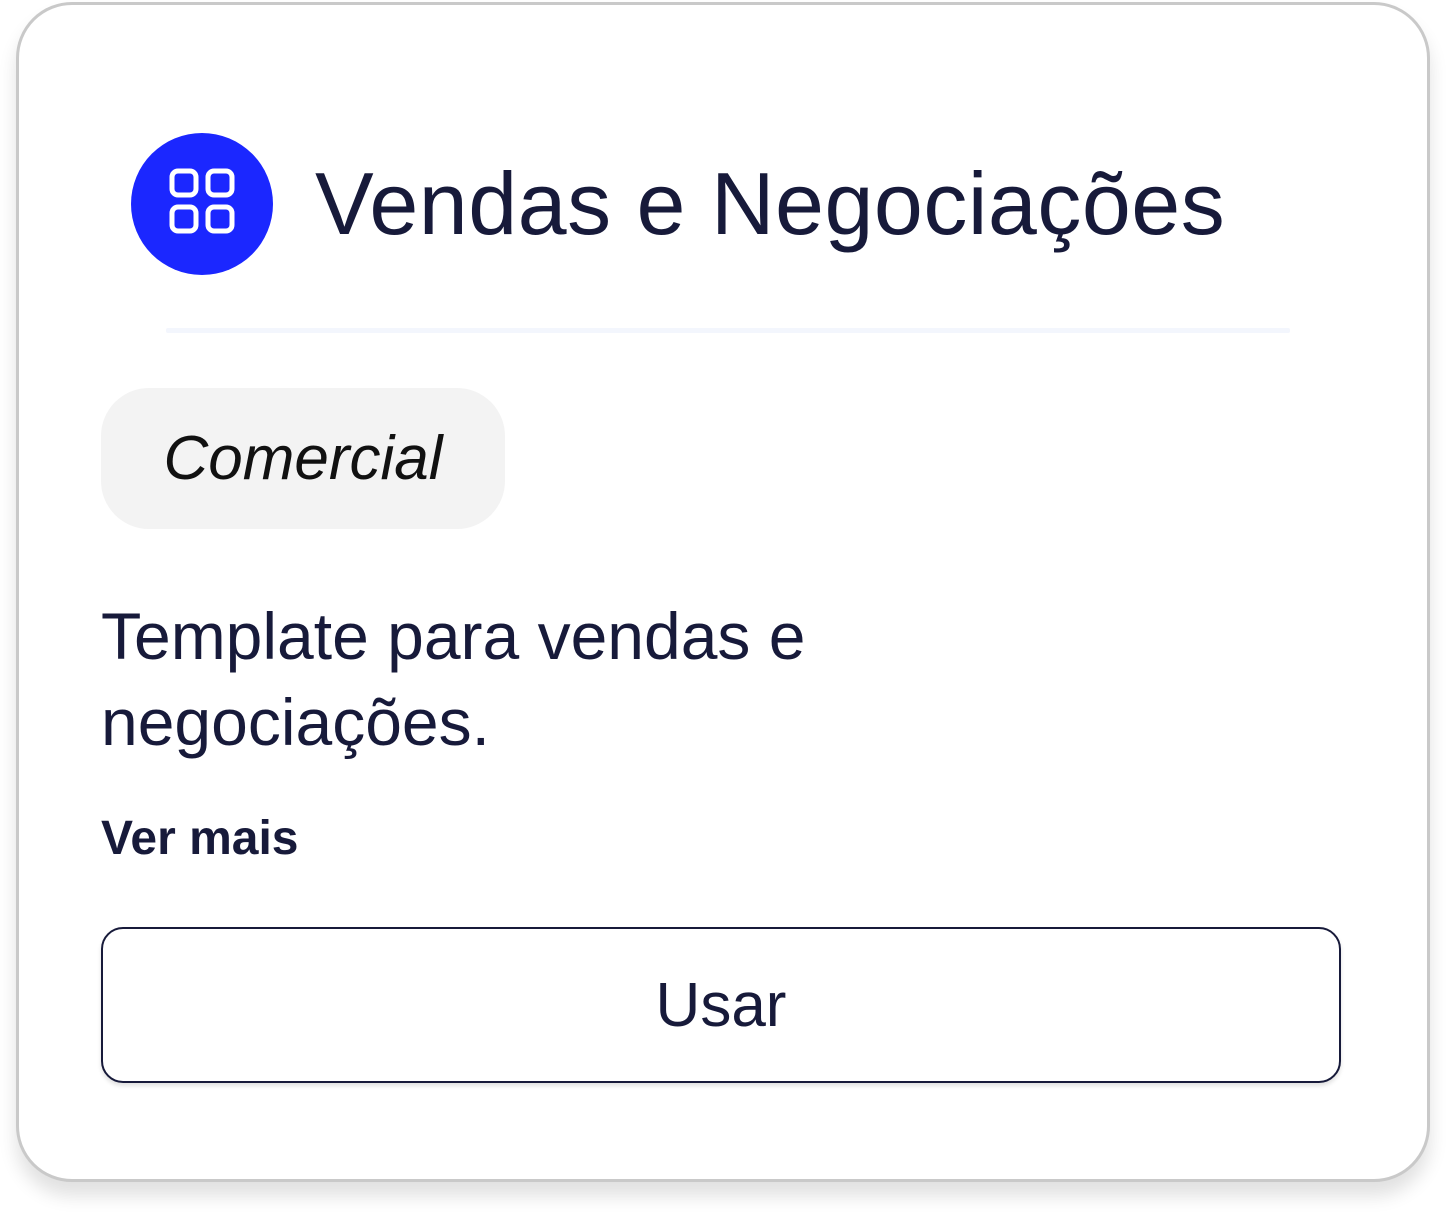 Image resolution: width=1446 pixels, height=1213 pixels. I want to click on category-tag: Comercial, so click(303, 458).